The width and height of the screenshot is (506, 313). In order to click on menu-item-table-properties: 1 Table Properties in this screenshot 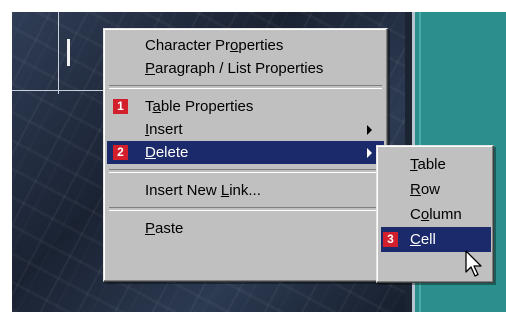, I will do `click(245, 106)`.